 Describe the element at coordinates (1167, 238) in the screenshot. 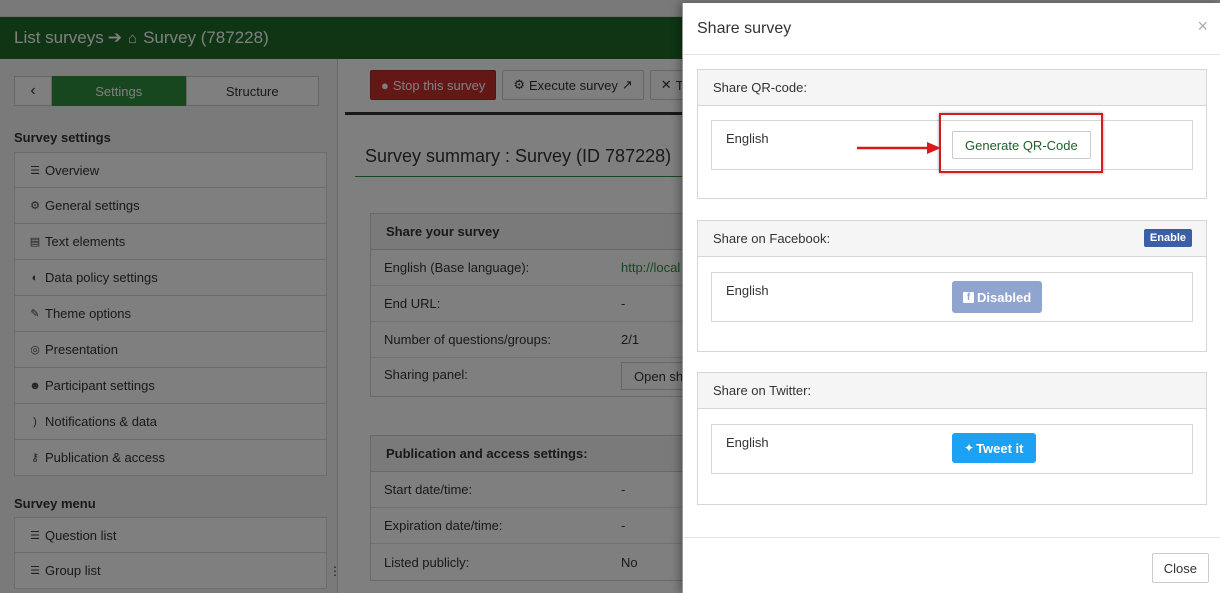

I see `enable-facebook-button: Enable` at that location.